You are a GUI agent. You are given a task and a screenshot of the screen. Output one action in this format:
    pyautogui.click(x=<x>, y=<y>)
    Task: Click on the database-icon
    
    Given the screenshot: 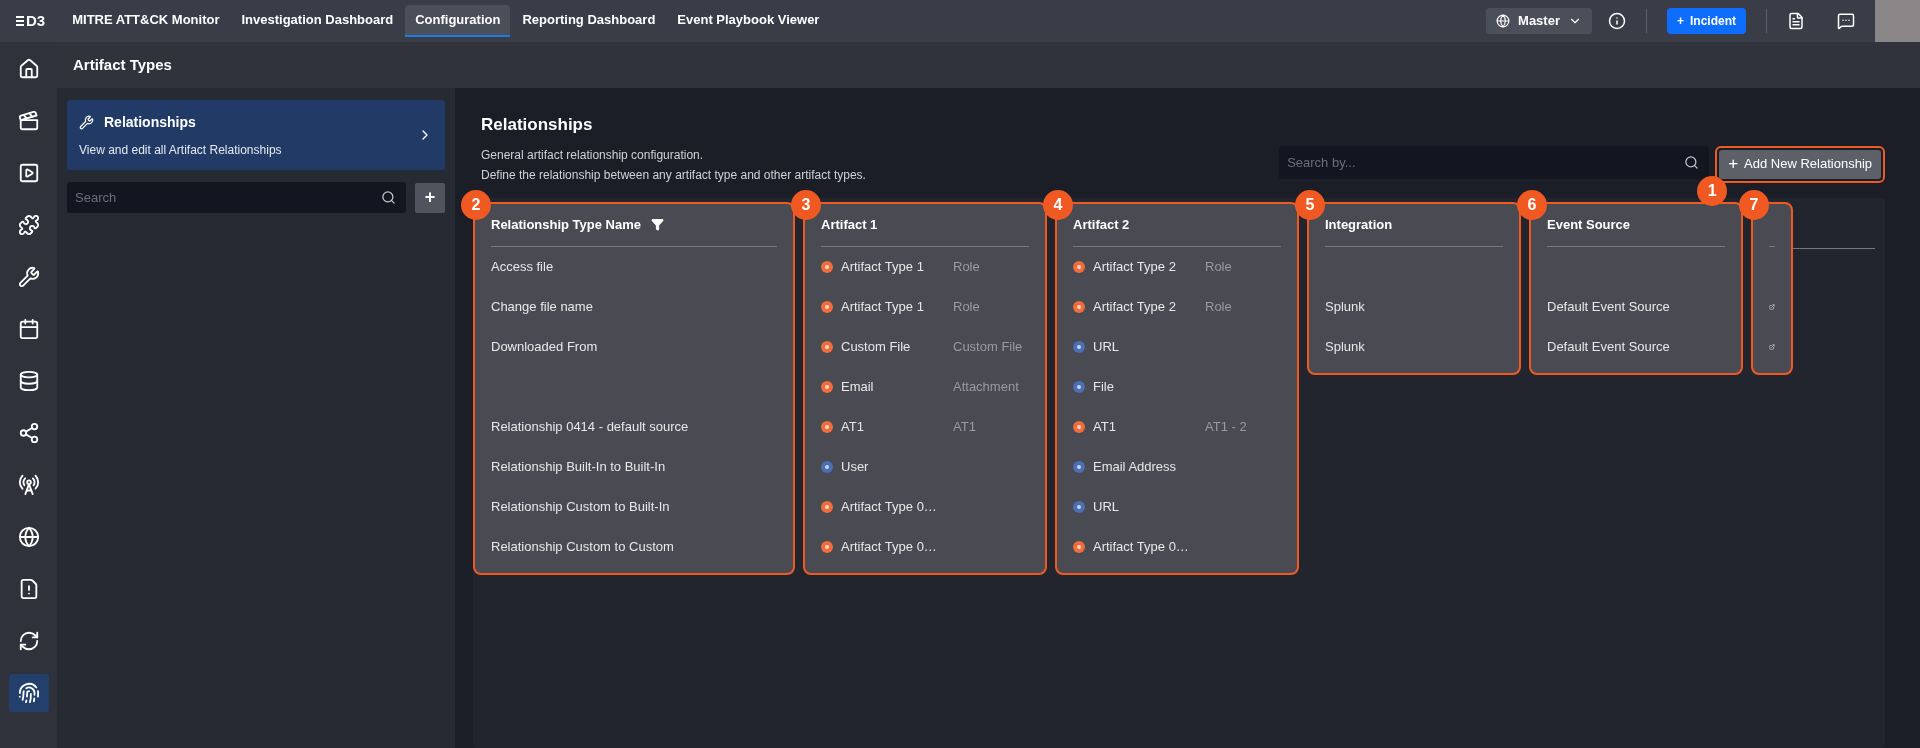 What is the action you would take?
    pyautogui.click(x=28, y=381)
    